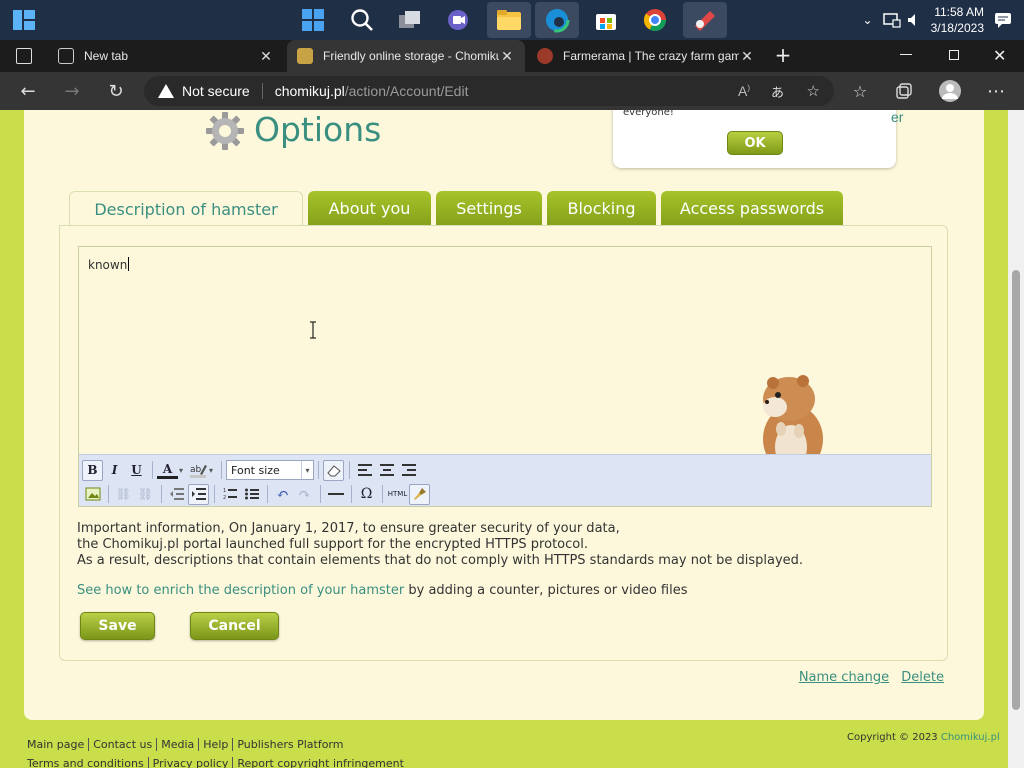 This screenshot has width=1024, height=768. What do you see at coordinates (304, 494) in the screenshot?
I see `redo-icon: ↷` at bounding box center [304, 494].